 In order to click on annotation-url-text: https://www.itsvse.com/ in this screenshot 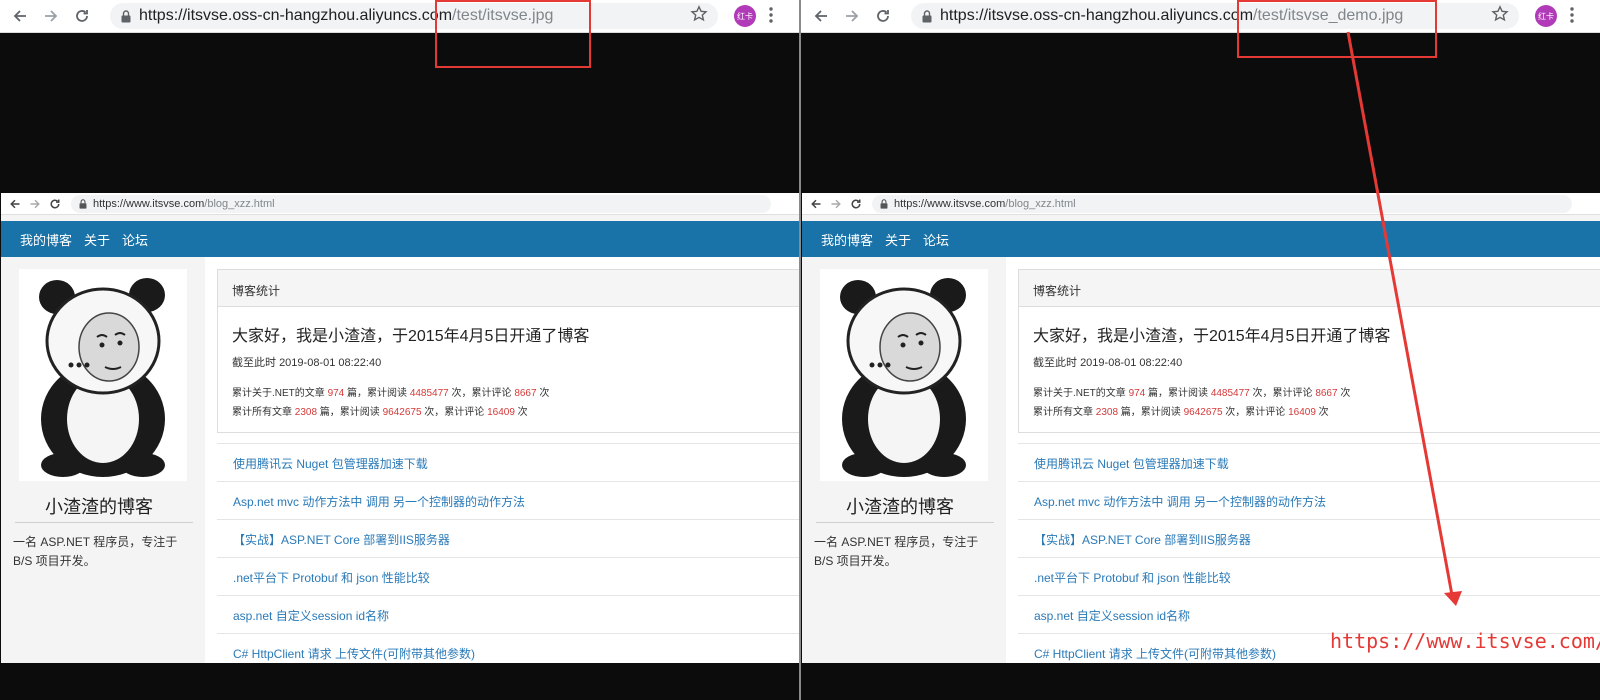, I will do `click(1465, 641)`.